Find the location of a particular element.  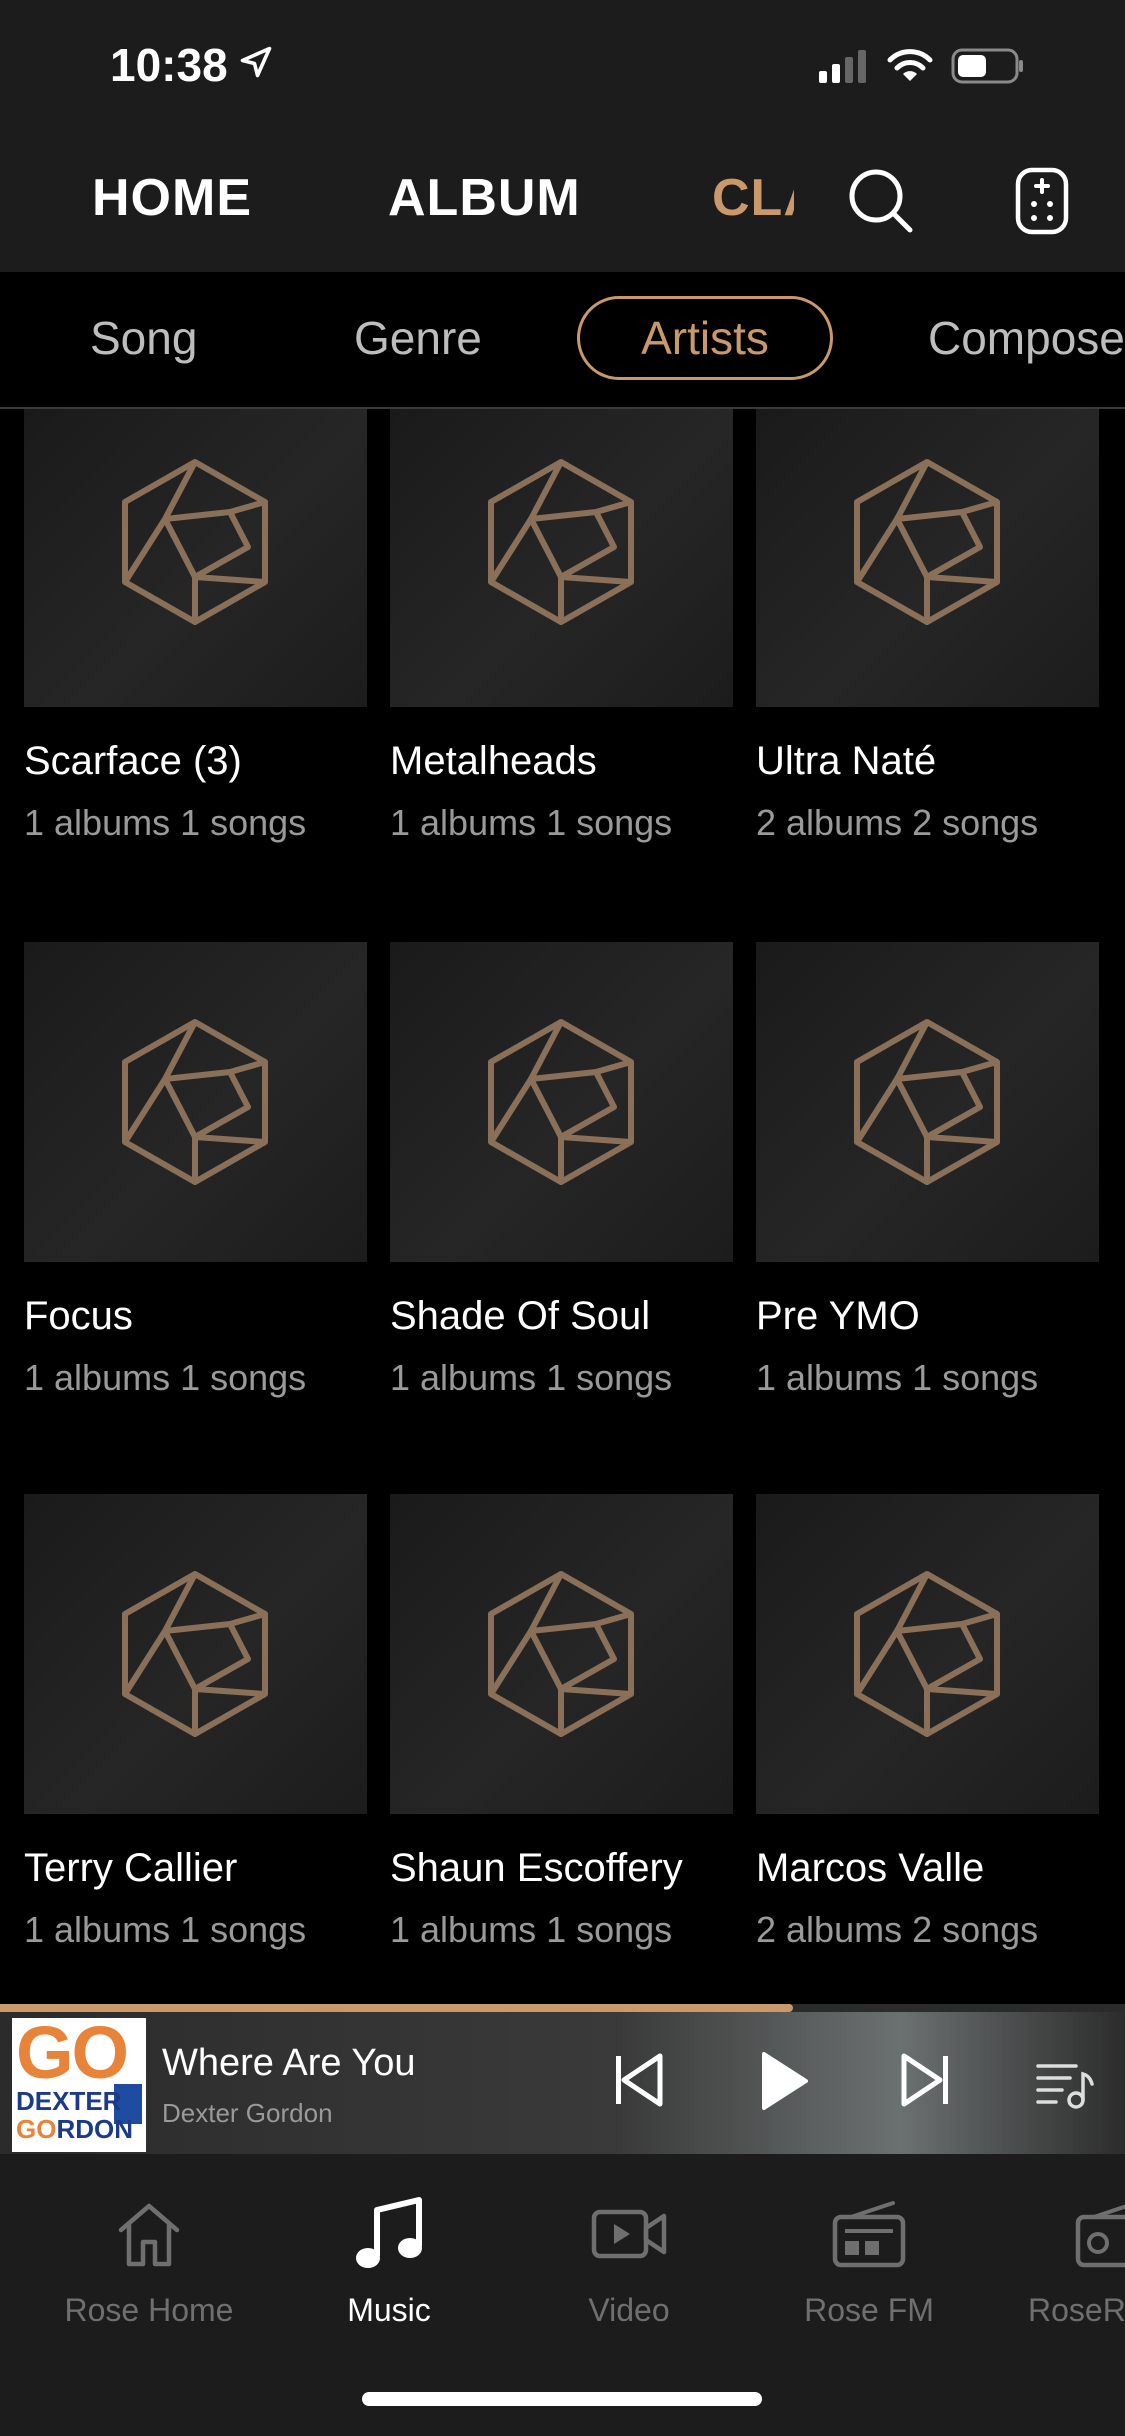

wifi-icon is located at coordinates (910, 65).